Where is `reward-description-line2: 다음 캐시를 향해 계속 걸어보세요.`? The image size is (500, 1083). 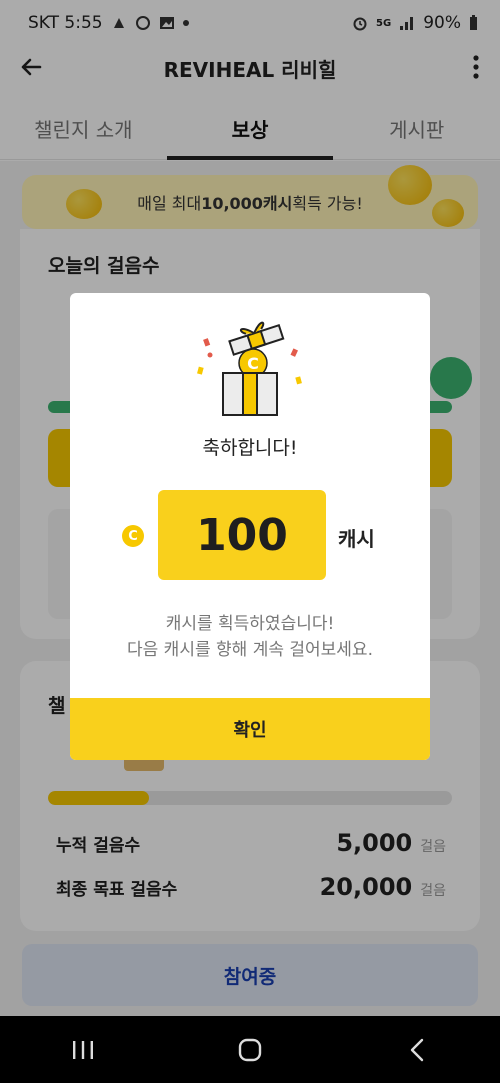
reward-description-line2: 다음 캐시를 향해 계속 걸어보세요. is located at coordinates (250, 650).